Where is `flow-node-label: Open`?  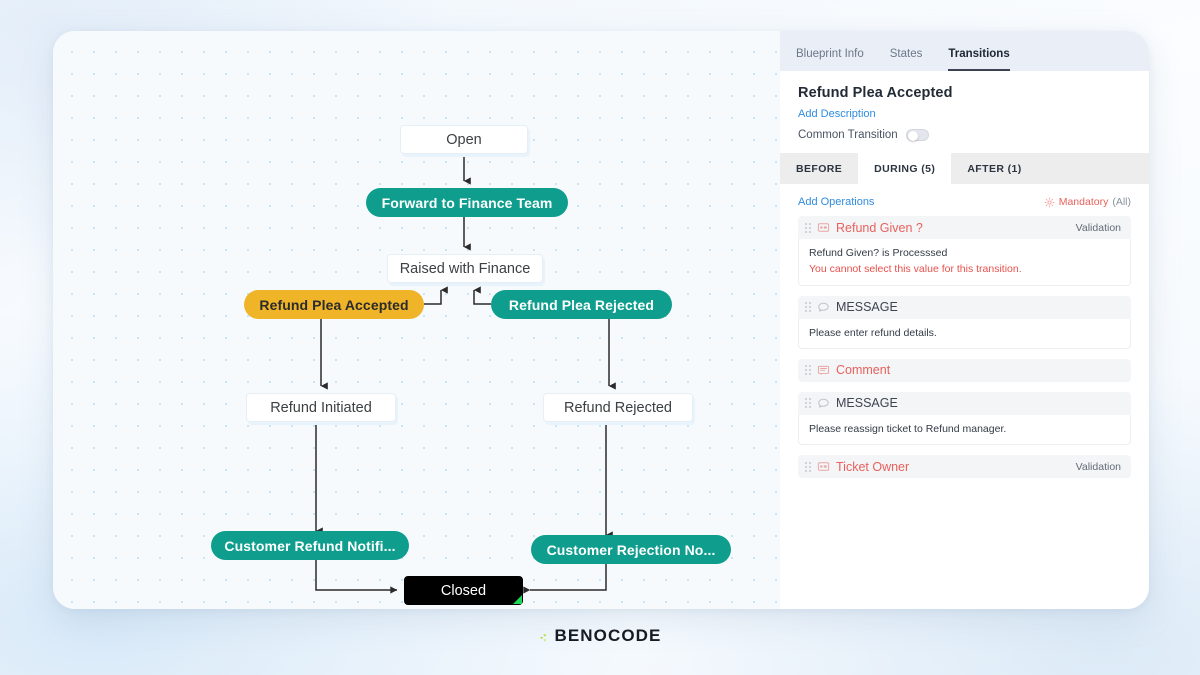 flow-node-label: Open is located at coordinates (464, 139).